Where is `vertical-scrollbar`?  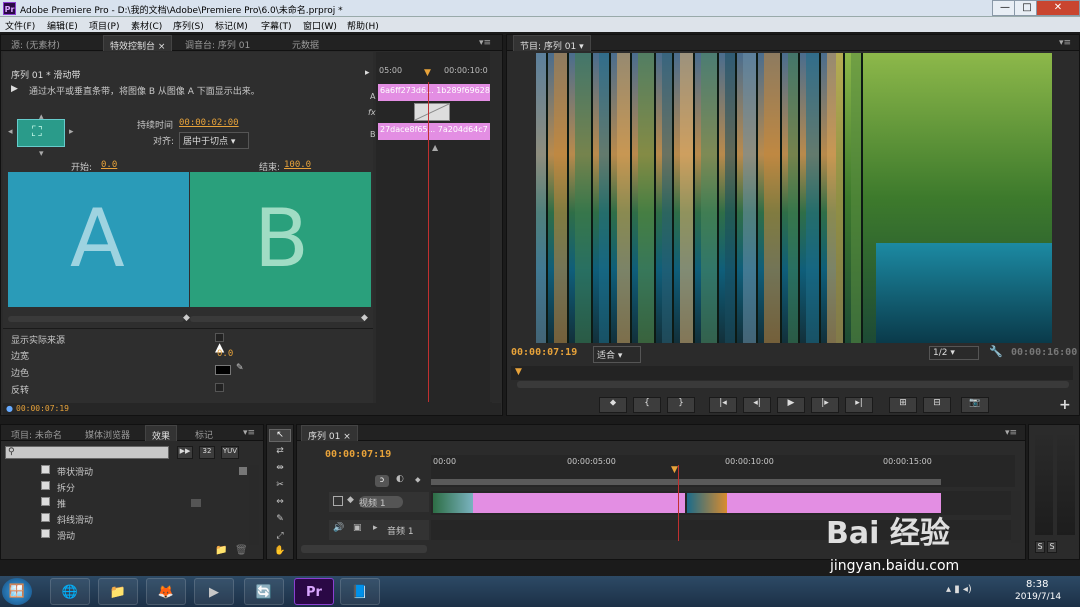
vertical-scrollbar is located at coordinates (495, 227).